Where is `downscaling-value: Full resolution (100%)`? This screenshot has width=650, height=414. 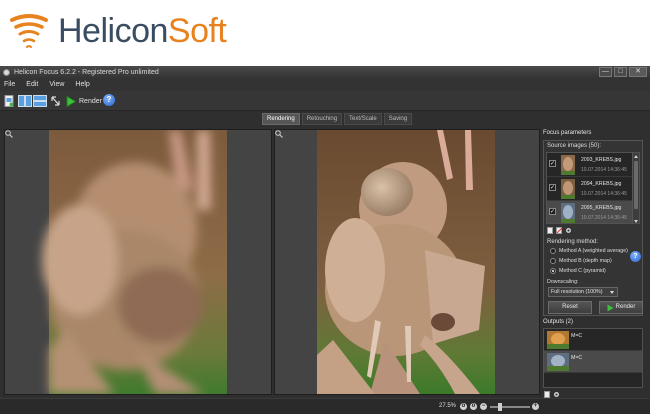 downscaling-value: Full resolution (100%) is located at coordinates (577, 292).